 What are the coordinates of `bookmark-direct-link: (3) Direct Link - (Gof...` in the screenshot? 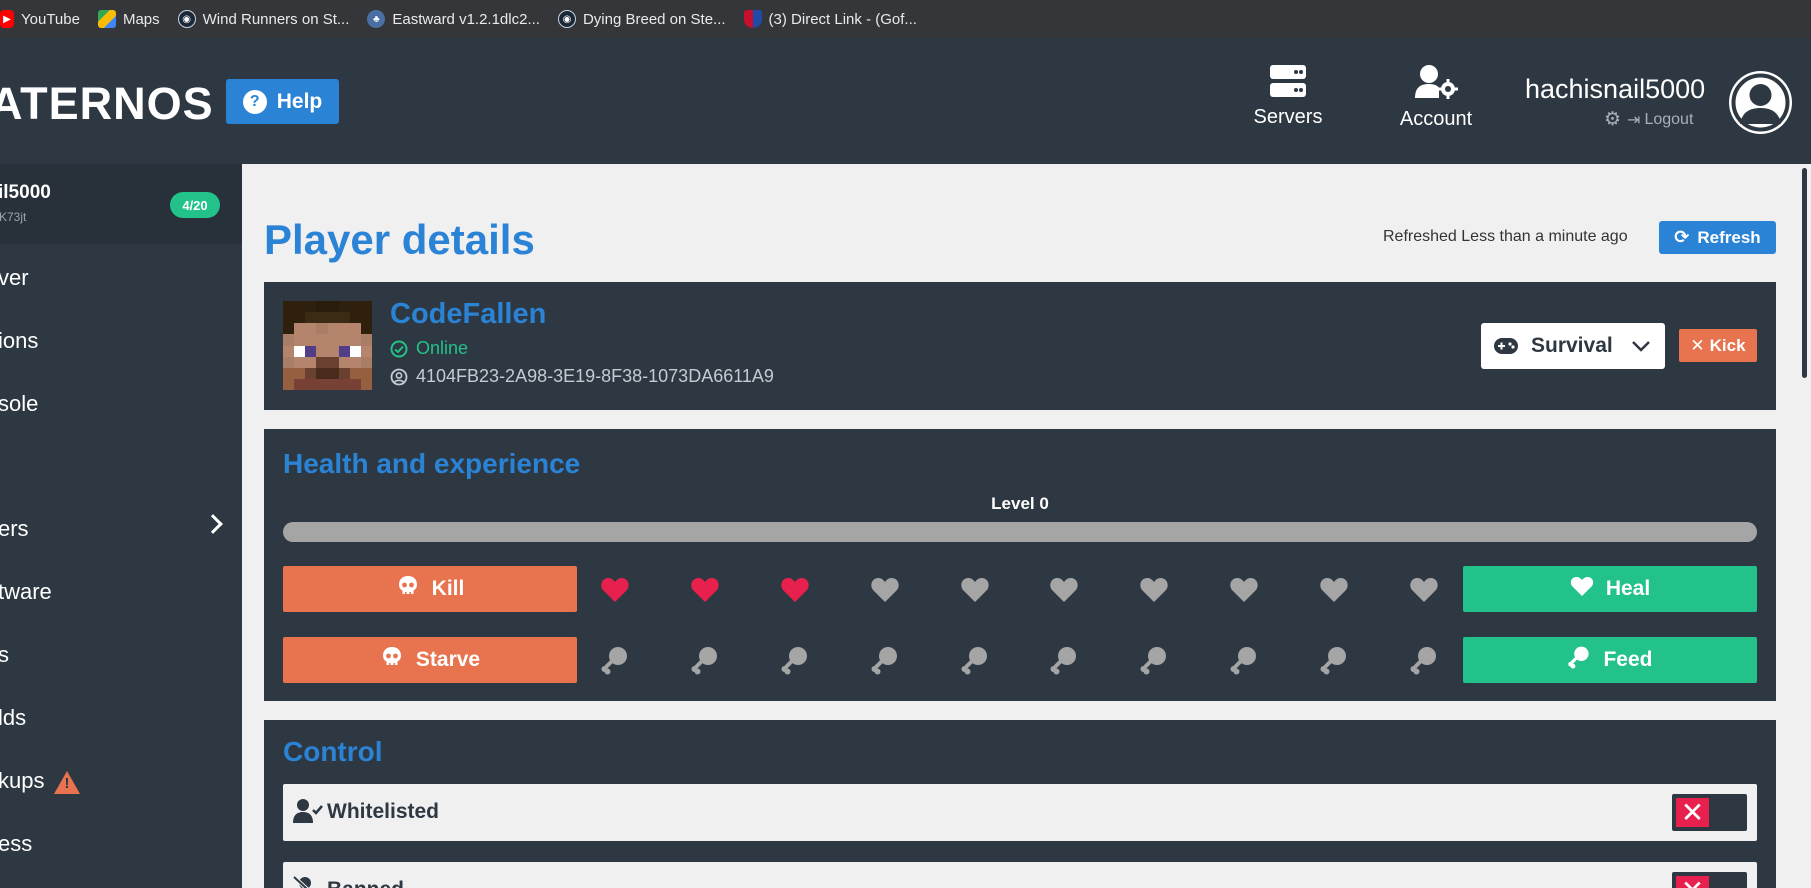 It's located at (830, 19).